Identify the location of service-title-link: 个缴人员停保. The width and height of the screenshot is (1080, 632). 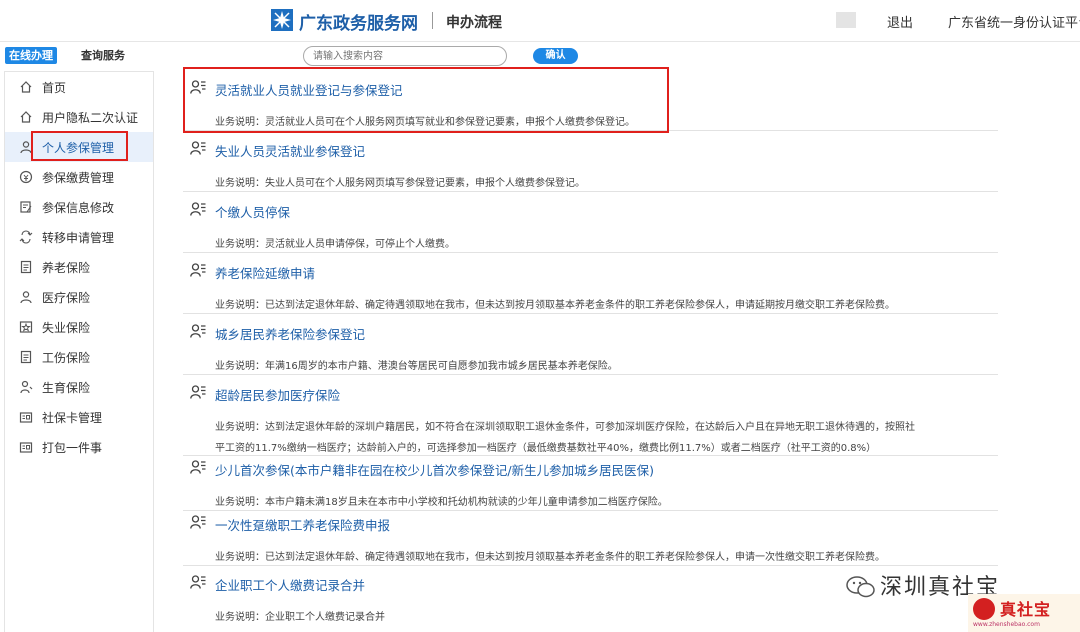
(252, 211).